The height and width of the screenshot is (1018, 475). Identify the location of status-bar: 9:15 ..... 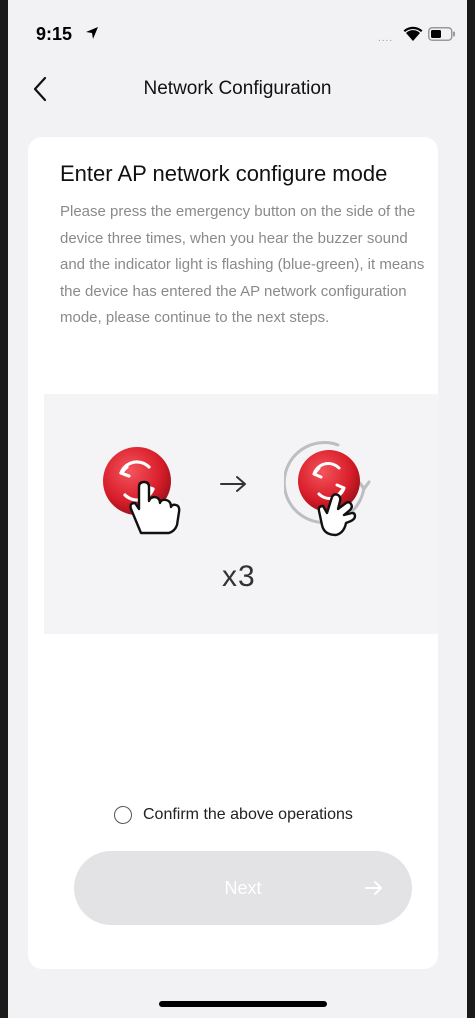
(237, 31).